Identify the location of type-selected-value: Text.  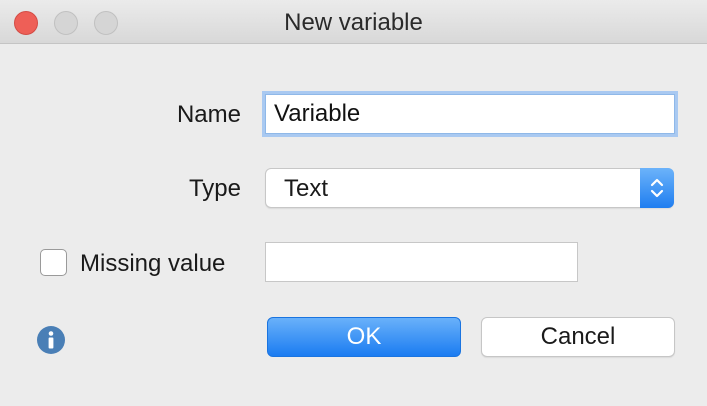
(306, 188).